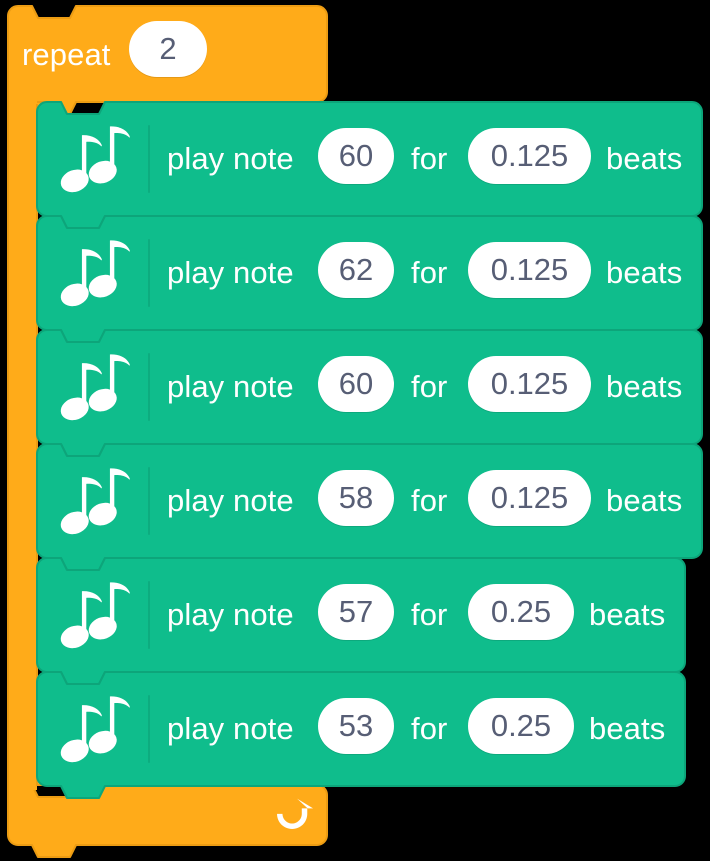 The height and width of the screenshot is (861, 710). What do you see at coordinates (356, 726) in the screenshot?
I see `note-input: 53` at bounding box center [356, 726].